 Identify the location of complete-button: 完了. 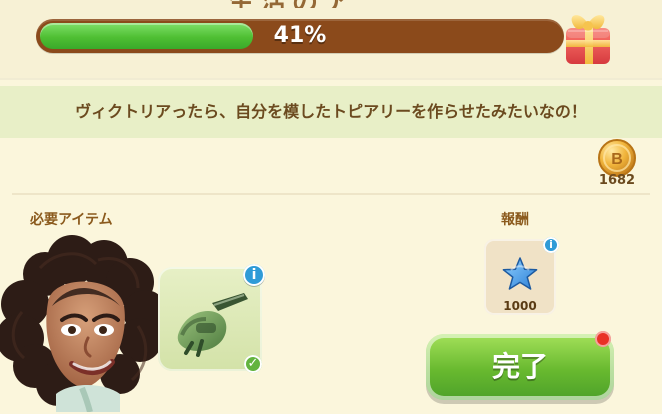
(520, 367).